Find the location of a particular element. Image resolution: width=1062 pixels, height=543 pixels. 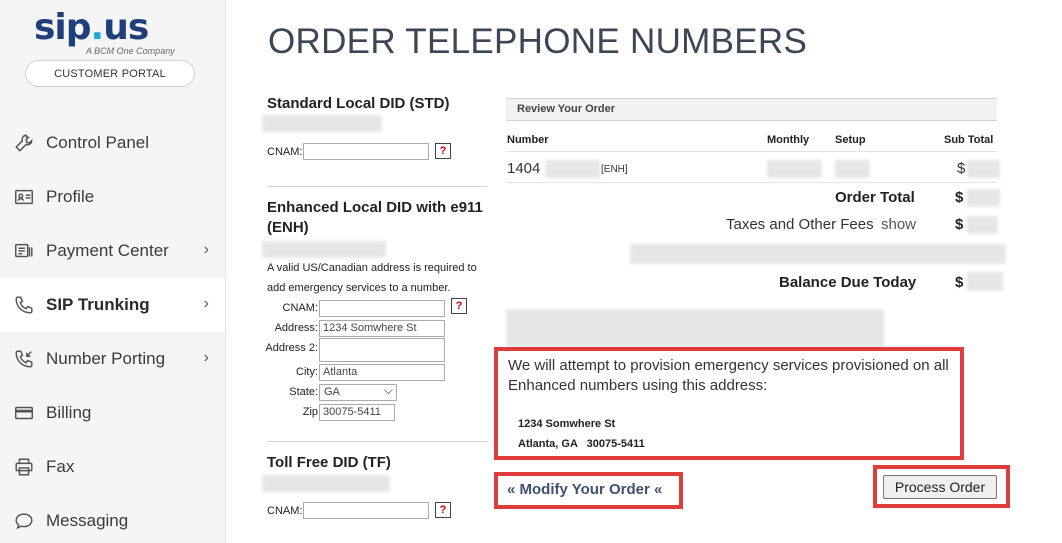

std-cnam-label: CNAM: is located at coordinates (285, 152).